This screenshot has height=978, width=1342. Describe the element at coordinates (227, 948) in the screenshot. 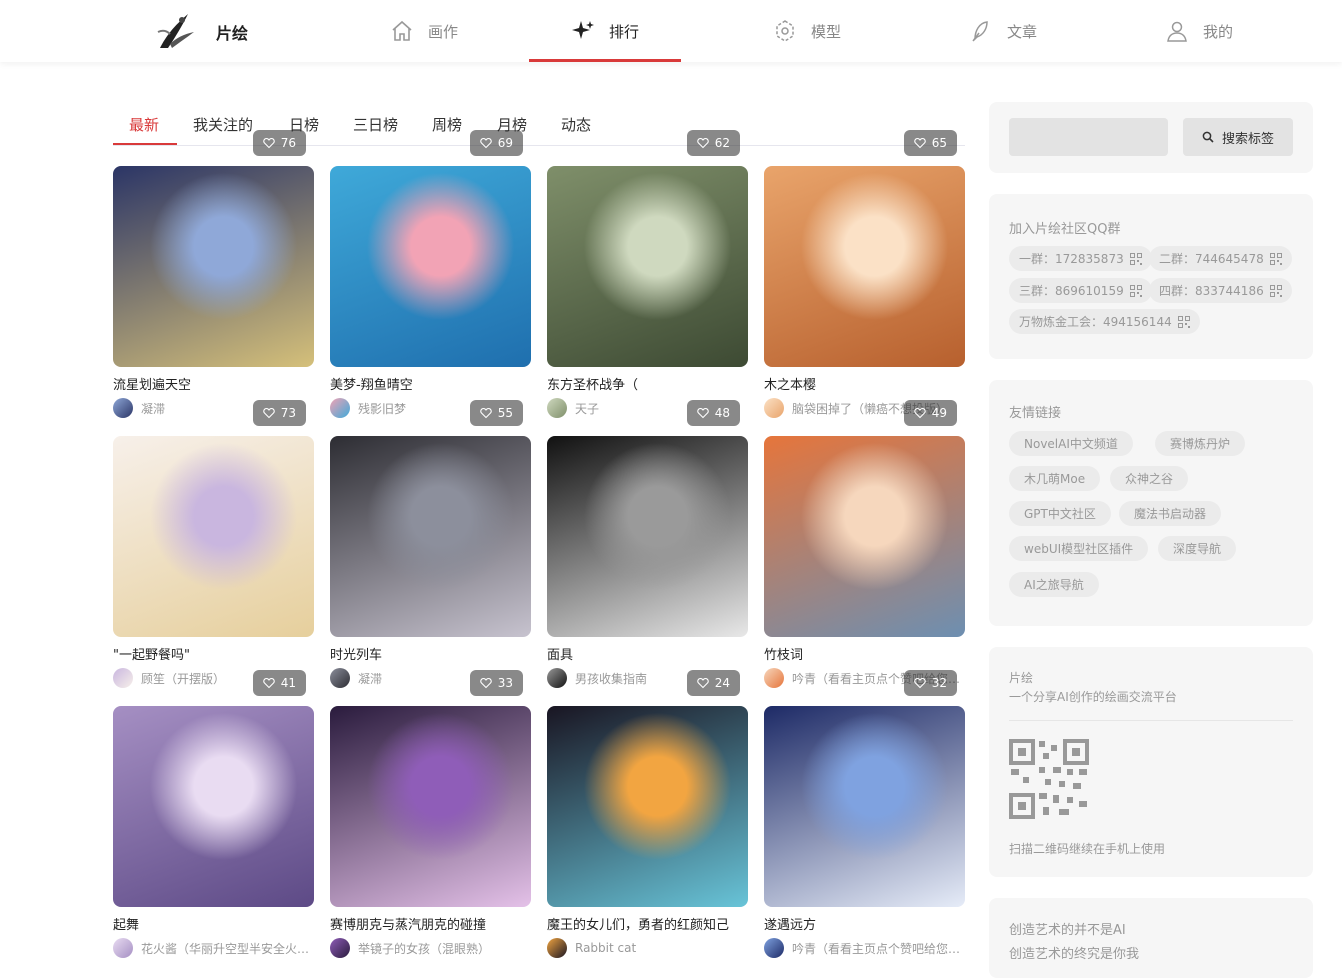

I see `author-name: 花火酱（华丽升空型半安全火药）` at that location.